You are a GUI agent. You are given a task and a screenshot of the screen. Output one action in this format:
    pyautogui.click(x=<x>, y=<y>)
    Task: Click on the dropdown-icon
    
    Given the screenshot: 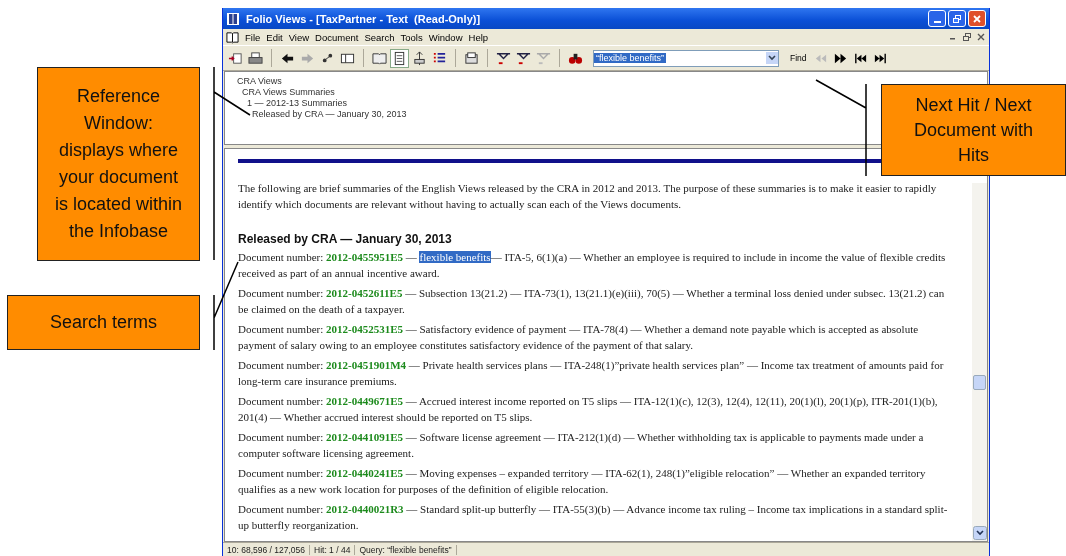 What is the action you would take?
    pyautogui.click(x=772, y=58)
    